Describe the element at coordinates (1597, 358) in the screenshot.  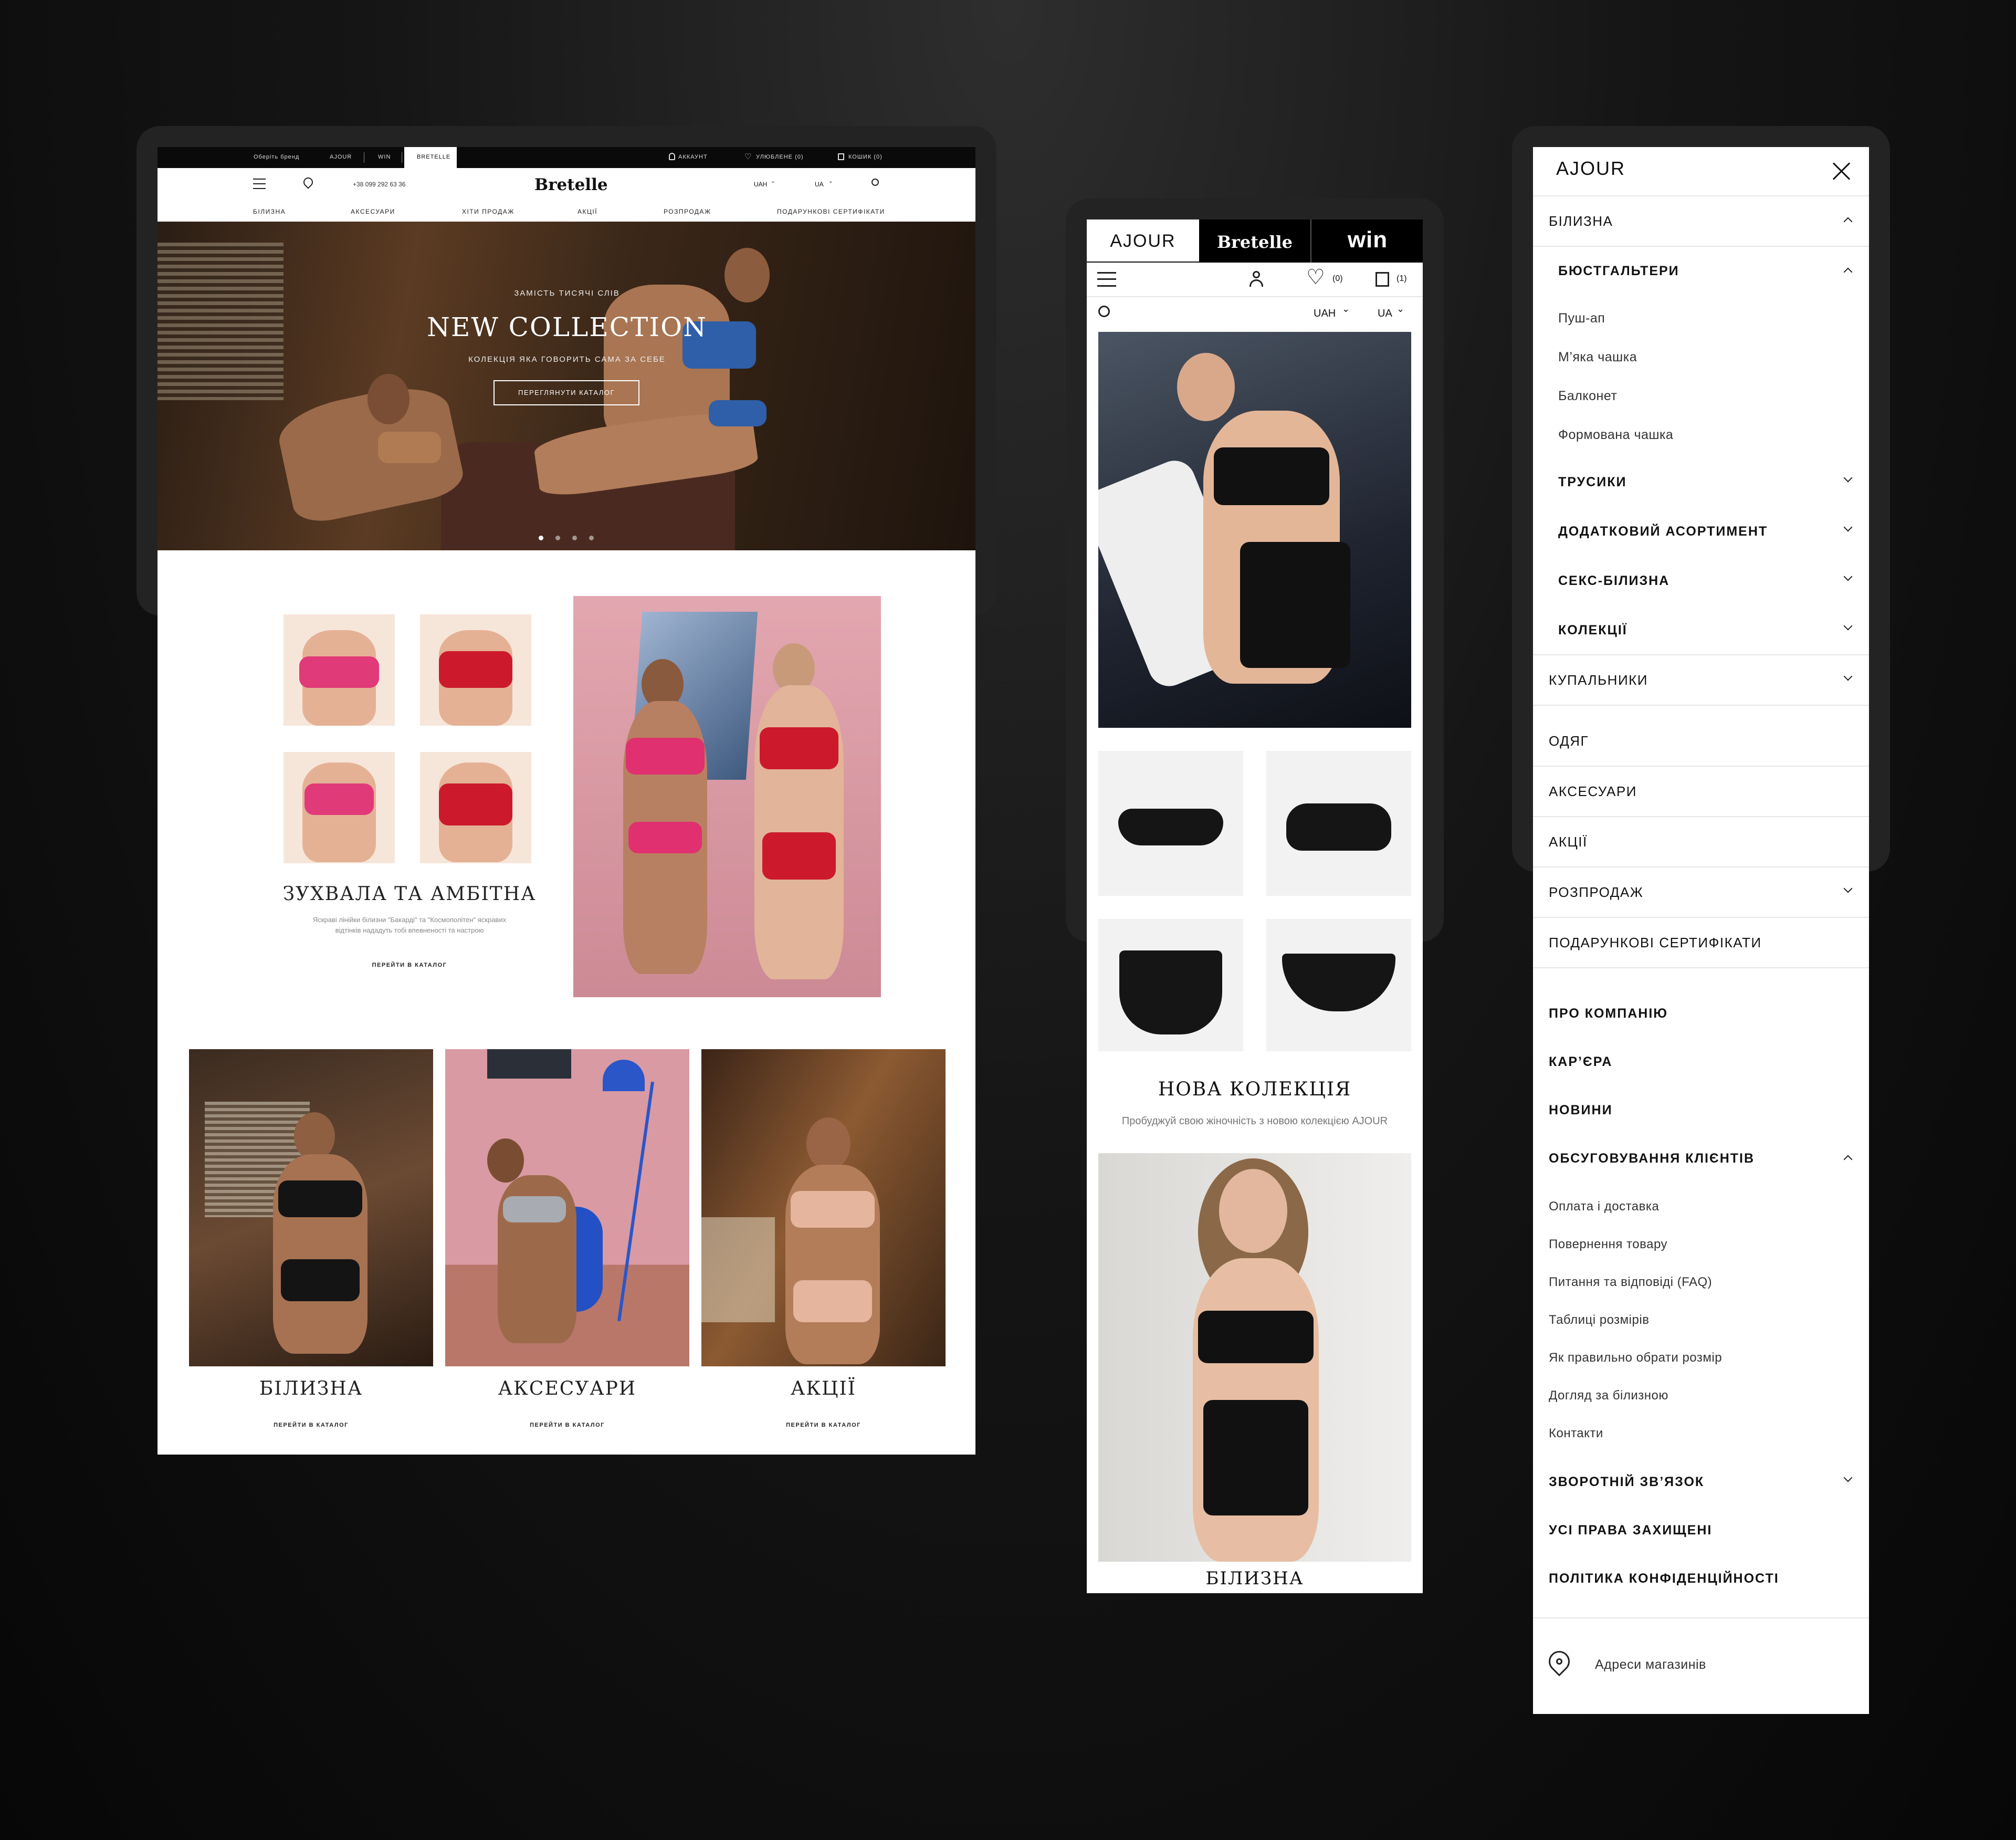
I see `bra-type-soft-cup: М’яка чашка` at that location.